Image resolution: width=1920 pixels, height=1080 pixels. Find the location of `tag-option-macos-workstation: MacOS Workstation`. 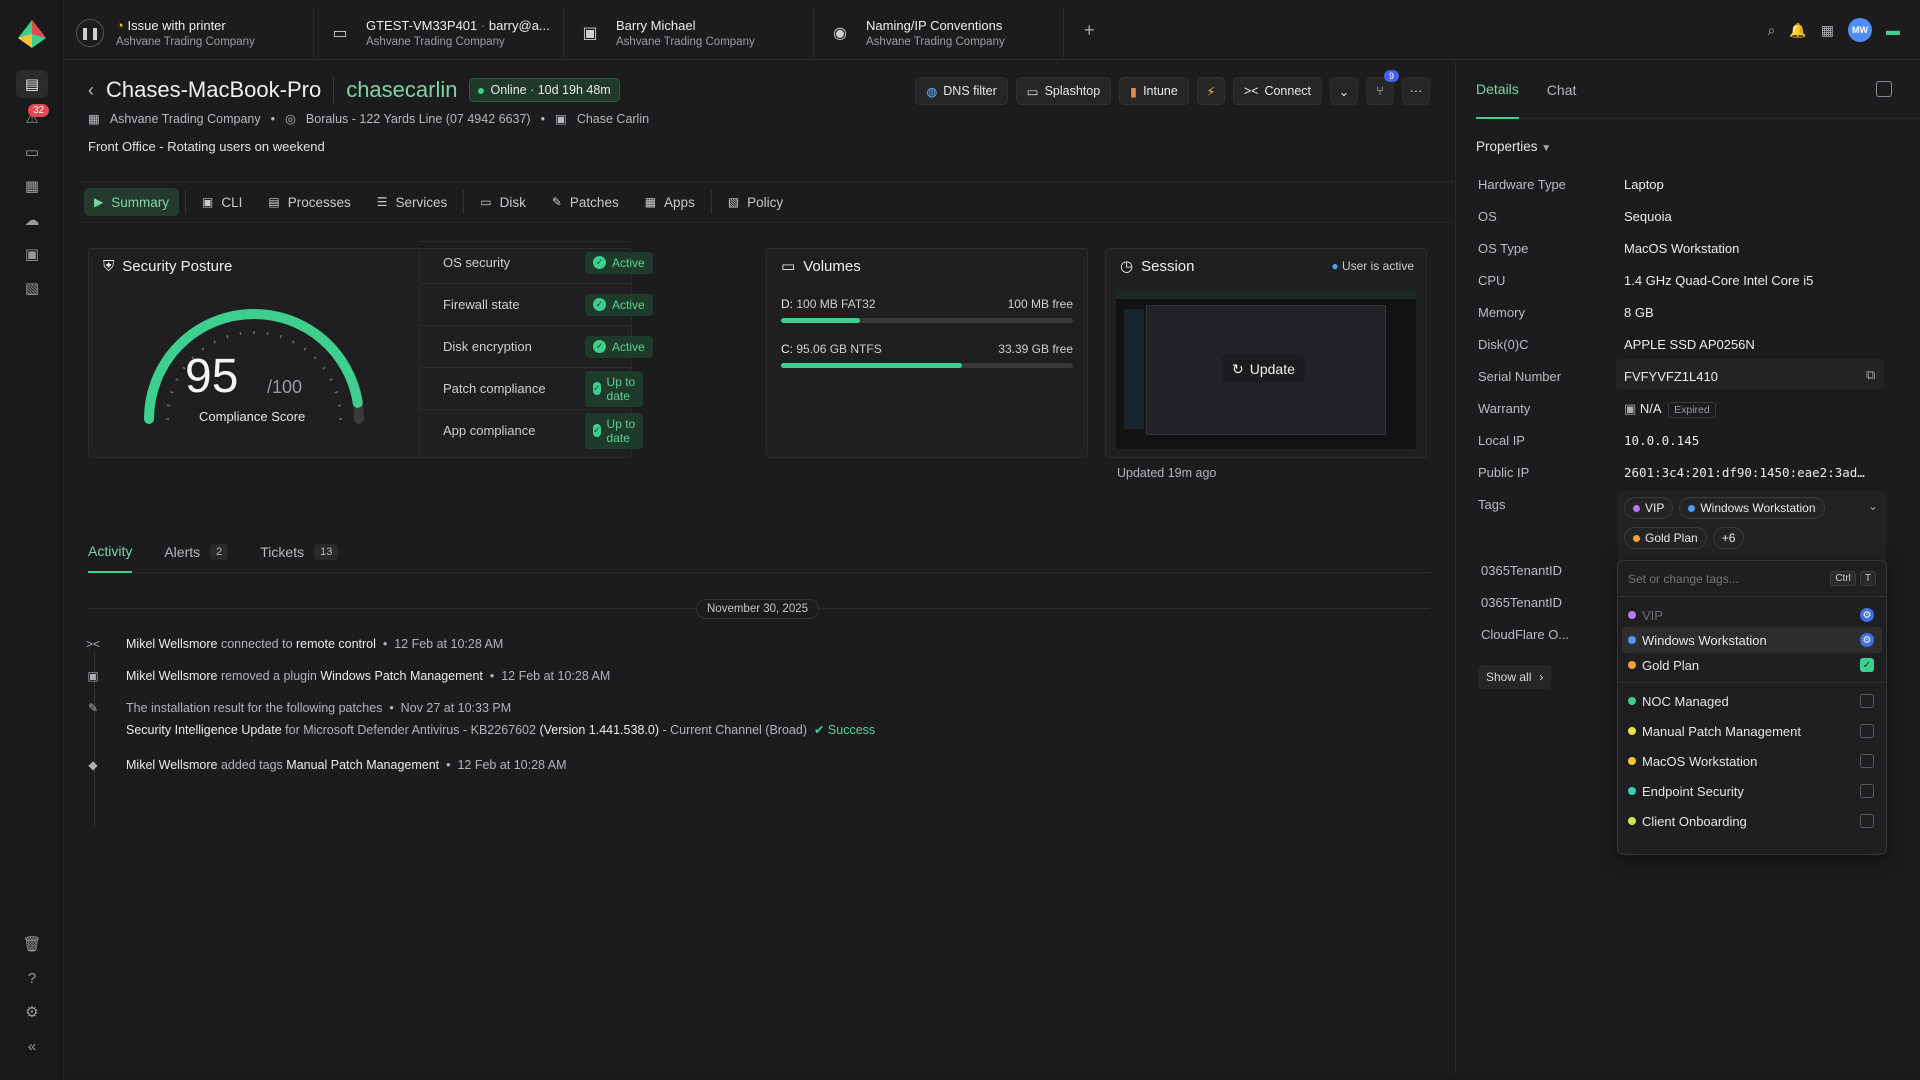

tag-option-macos-workstation: MacOS Workstation is located at coordinates (1752, 761).